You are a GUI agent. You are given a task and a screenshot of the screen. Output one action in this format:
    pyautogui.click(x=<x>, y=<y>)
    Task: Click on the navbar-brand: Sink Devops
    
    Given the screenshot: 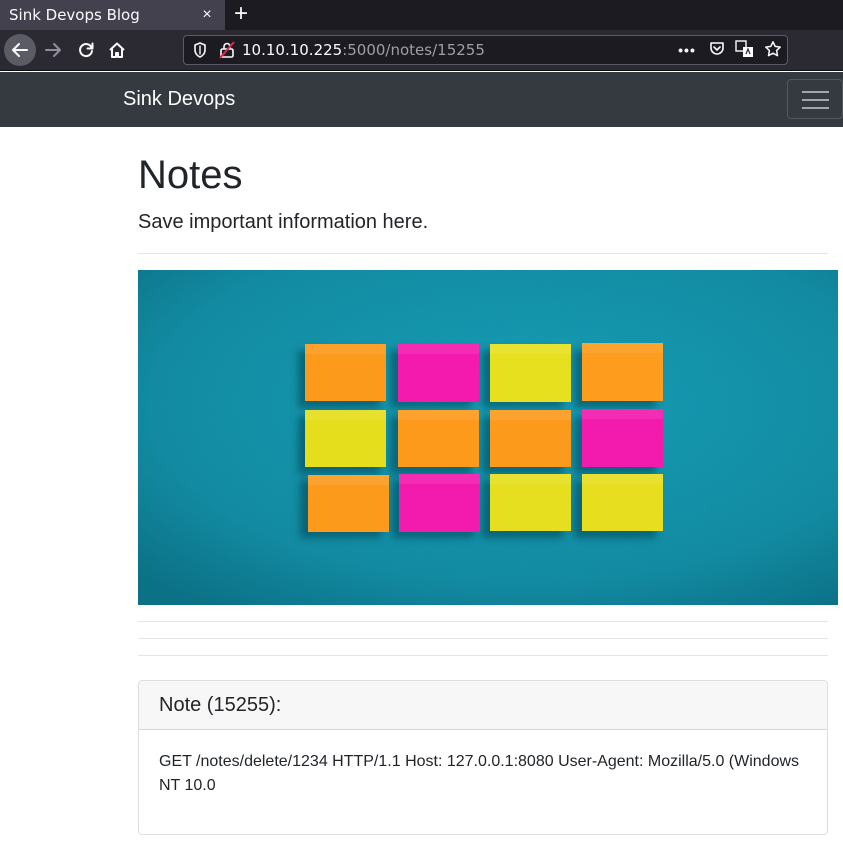 What is the action you would take?
    pyautogui.click(x=179, y=99)
    